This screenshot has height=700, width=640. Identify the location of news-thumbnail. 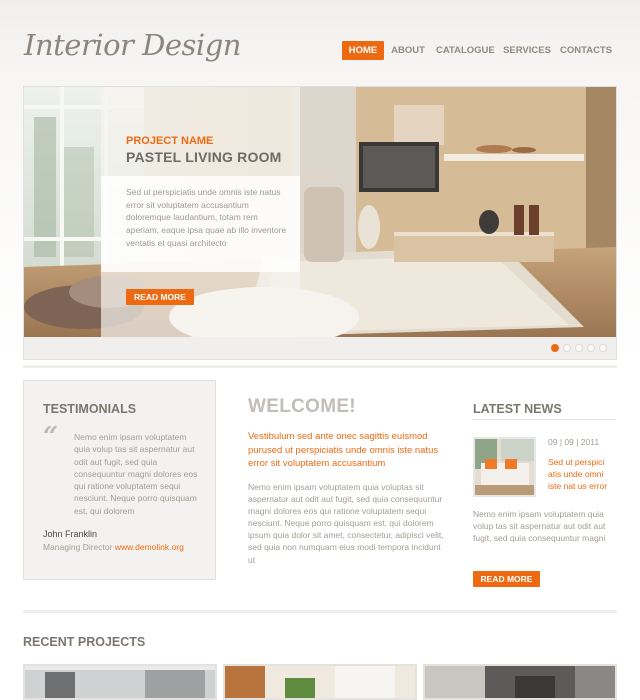
(504, 467).